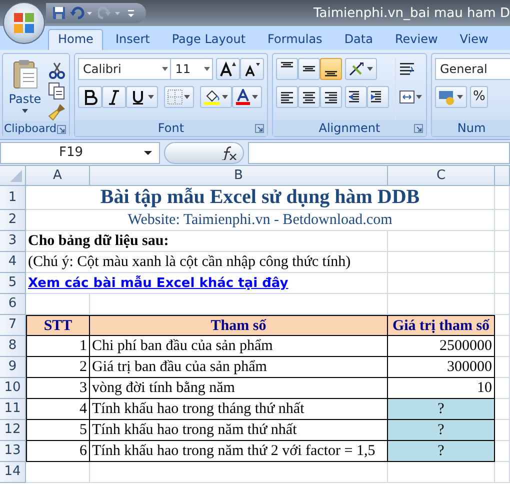  Describe the element at coordinates (441, 176) in the screenshot. I see `column-header: C` at that location.